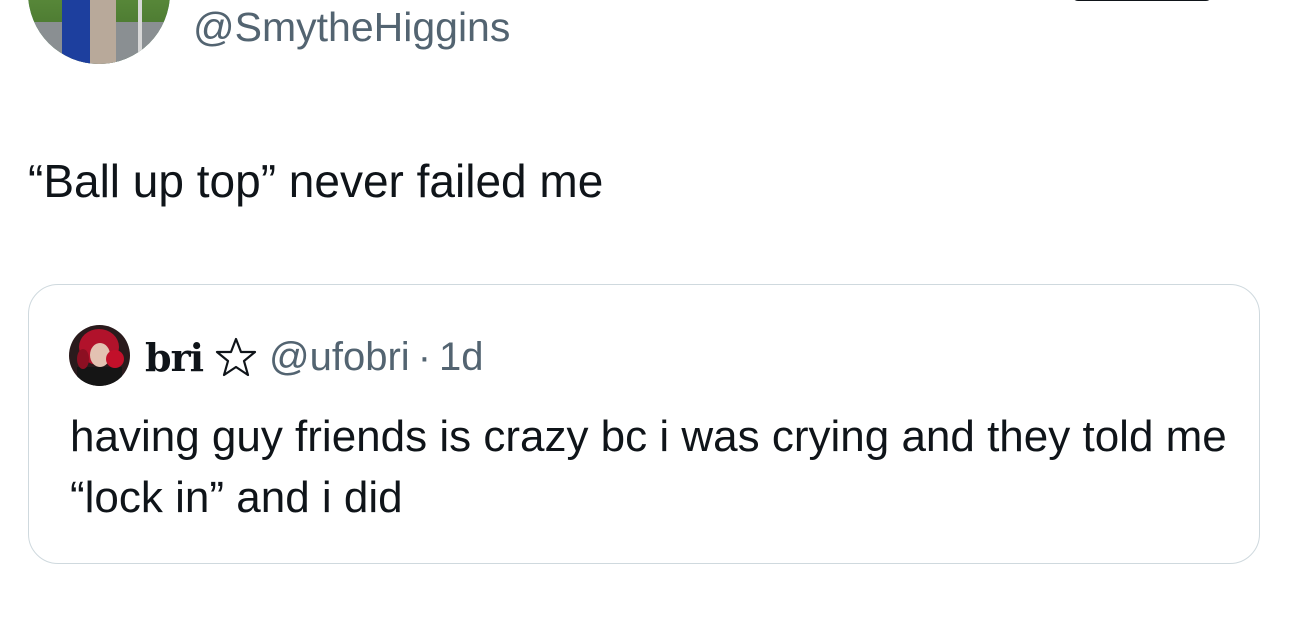 This screenshot has height=620, width=1290. I want to click on quote-author-avatar, so click(99, 355).